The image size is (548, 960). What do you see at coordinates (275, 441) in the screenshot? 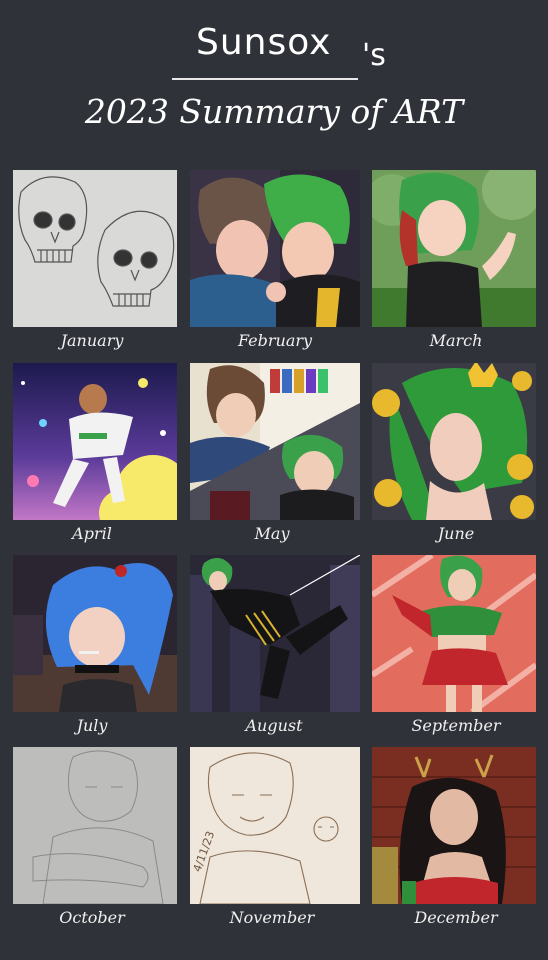
I see `artwork-may` at bounding box center [275, 441].